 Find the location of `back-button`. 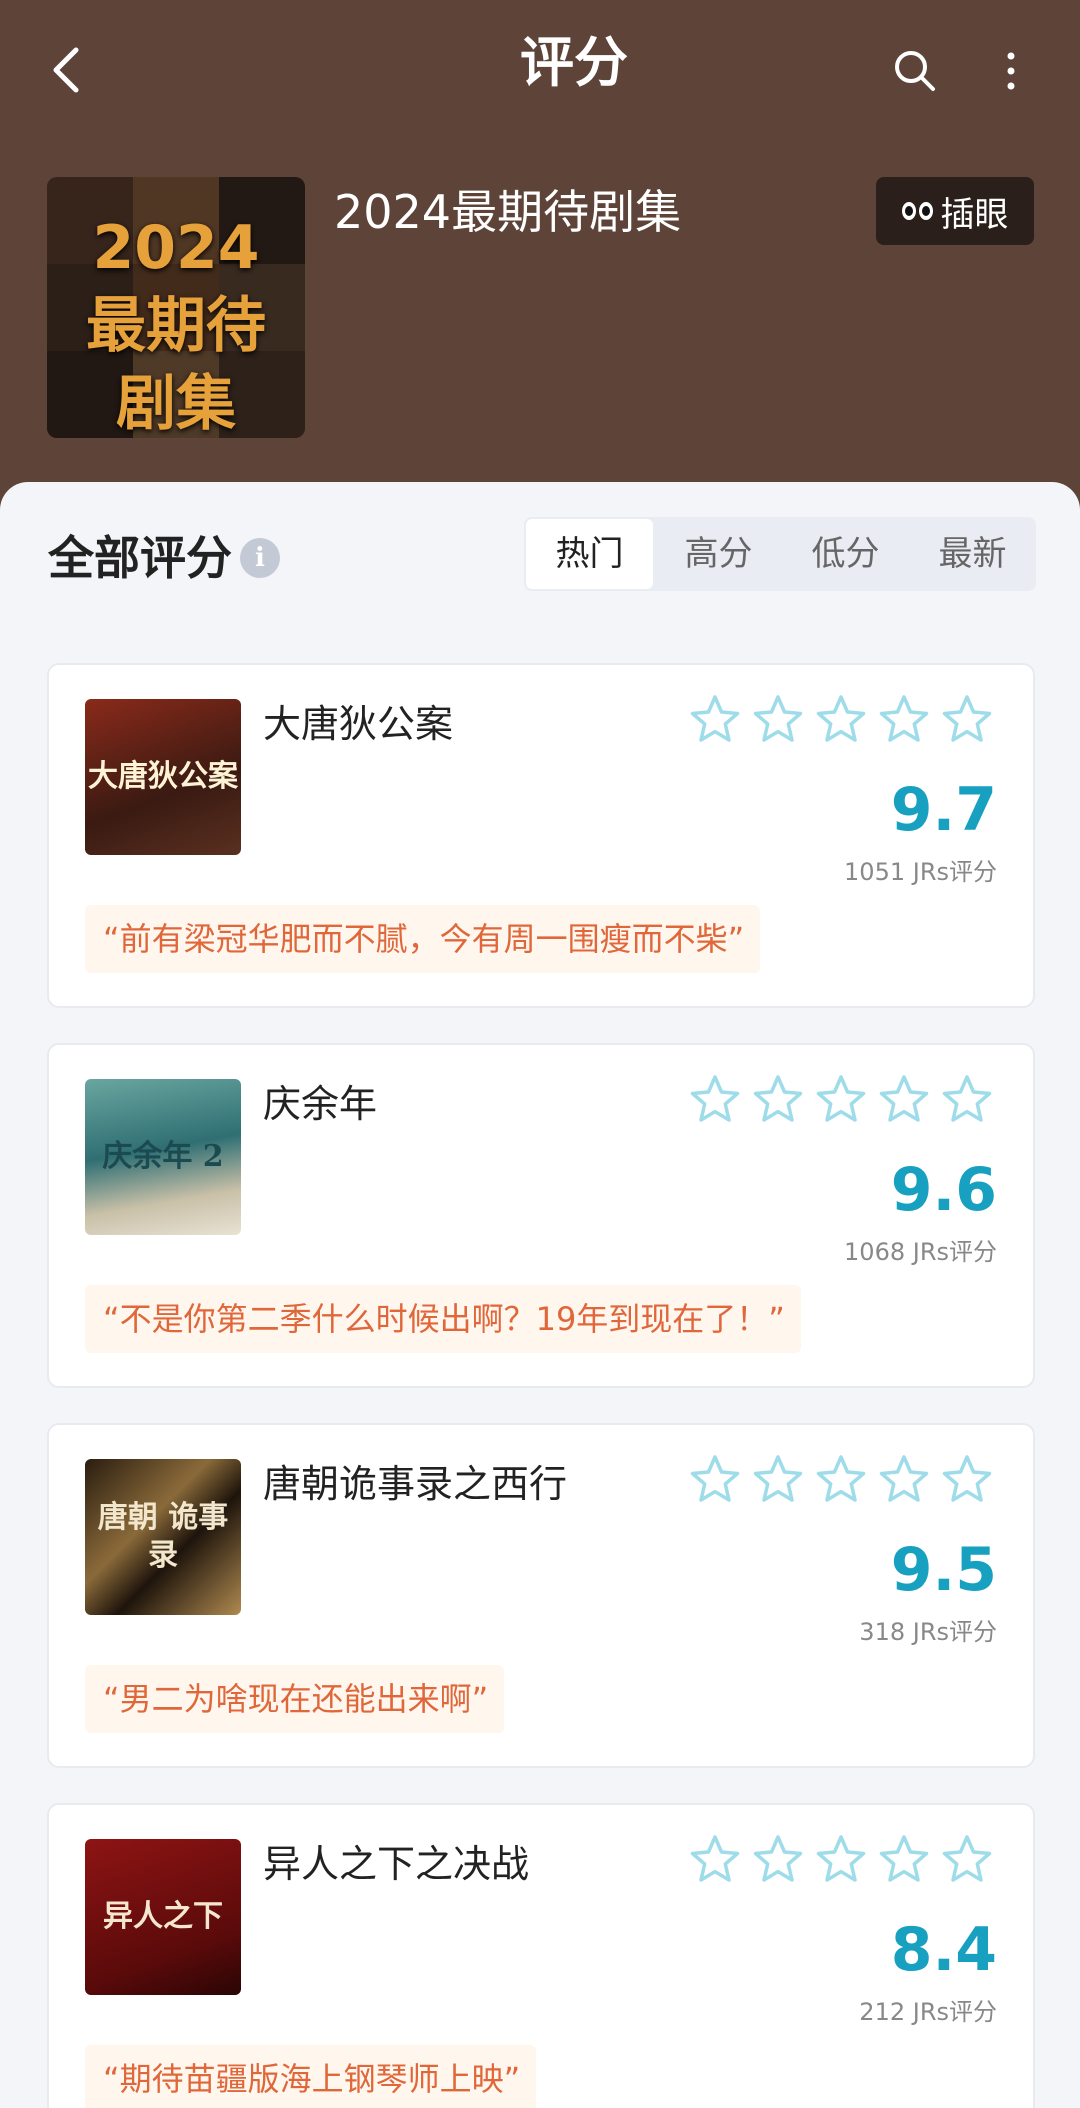

back-button is located at coordinates (66, 70).